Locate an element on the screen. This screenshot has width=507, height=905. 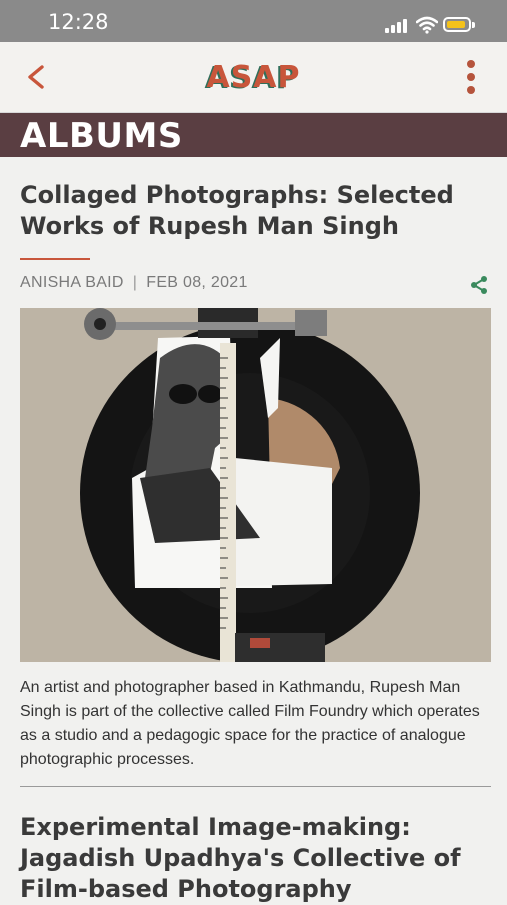
battery-icon is located at coordinates (457, 24).